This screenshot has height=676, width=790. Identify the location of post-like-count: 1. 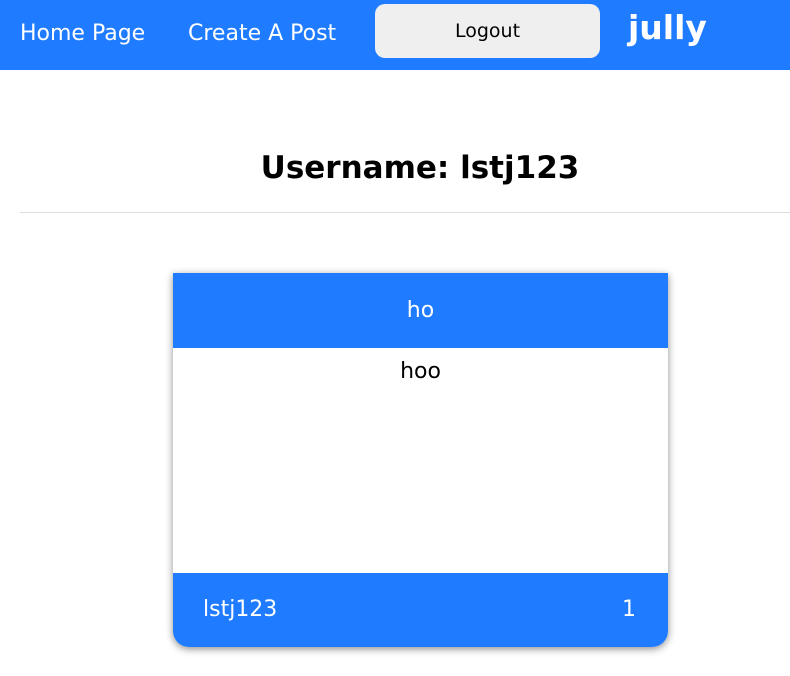
(629, 609).